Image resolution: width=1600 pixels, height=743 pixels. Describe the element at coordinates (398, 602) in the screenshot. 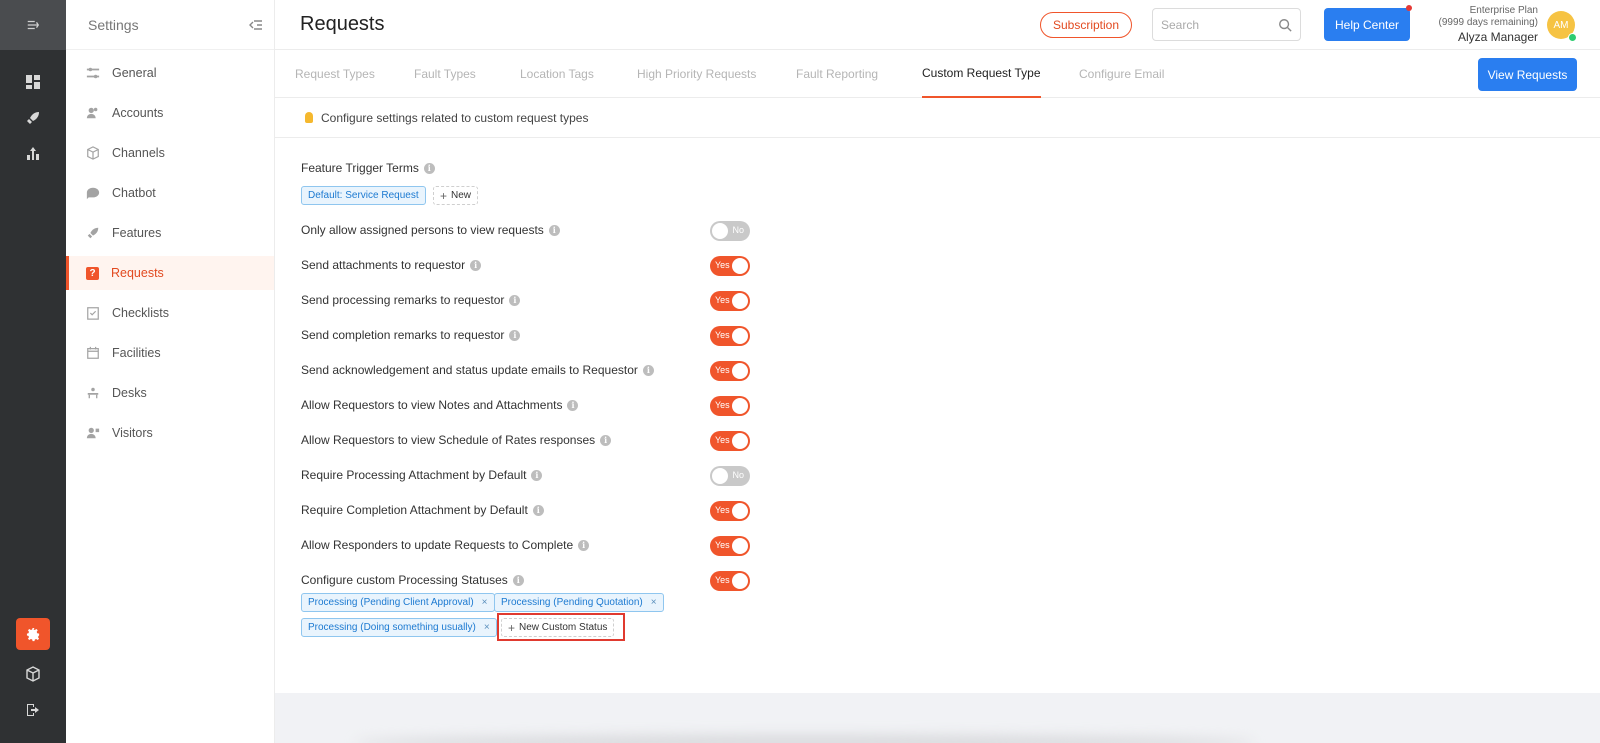

I see `custom-status-tag: Processing (Pending Client Approval) ×` at that location.